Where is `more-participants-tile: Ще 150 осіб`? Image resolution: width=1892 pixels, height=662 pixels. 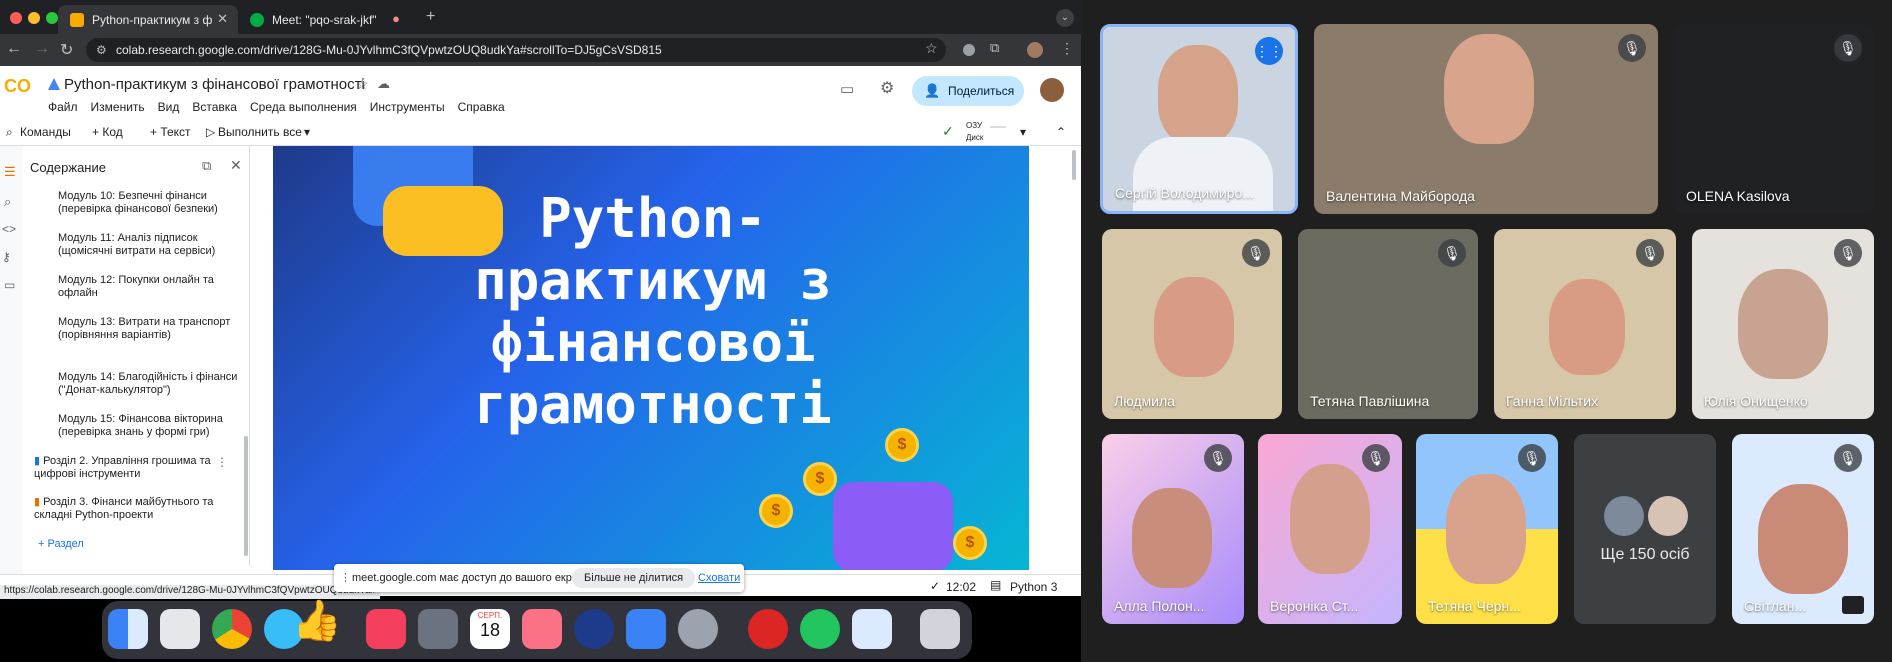
more-participants-tile: Ще 150 осіб is located at coordinates (1645, 529).